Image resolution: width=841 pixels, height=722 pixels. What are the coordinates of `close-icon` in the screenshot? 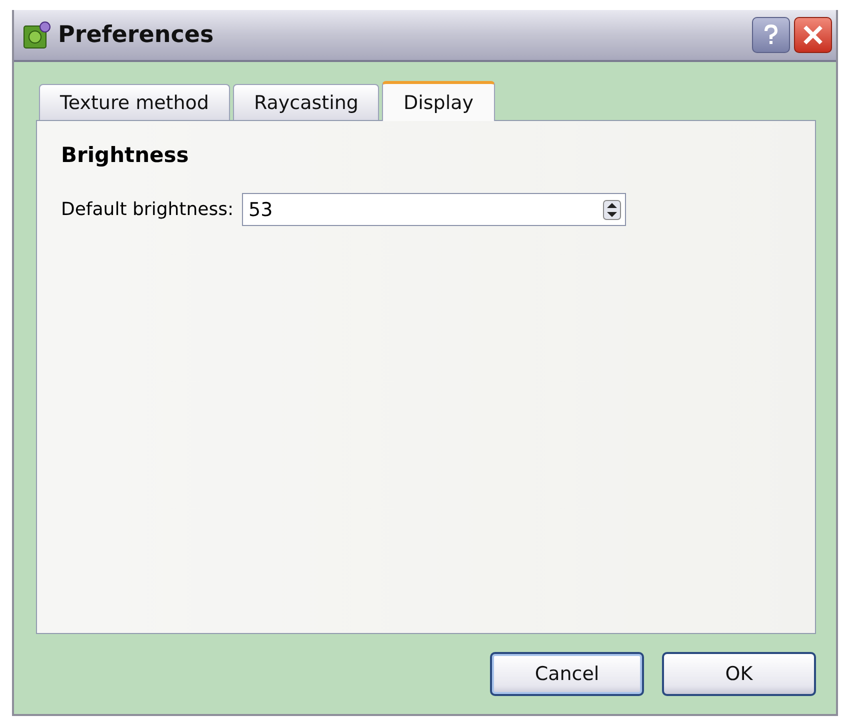 It's located at (813, 35).